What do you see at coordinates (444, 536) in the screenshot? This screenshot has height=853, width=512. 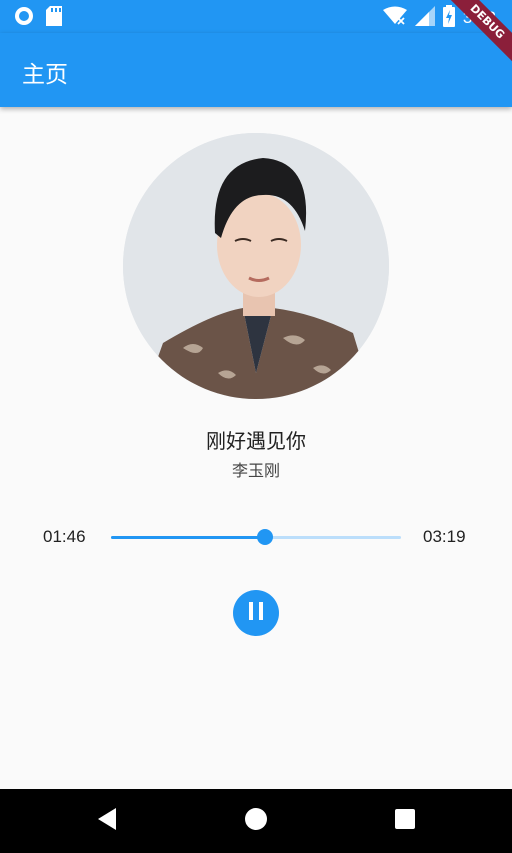 I see `total-time: 03:19` at bounding box center [444, 536].